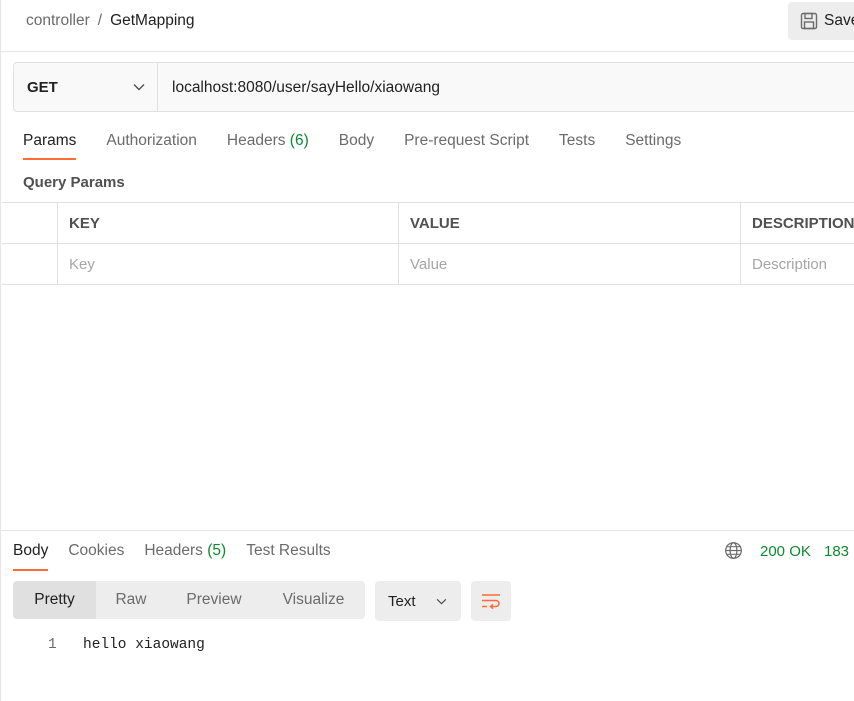  I want to click on tab-headers: Headers (6), so click(268, 145).